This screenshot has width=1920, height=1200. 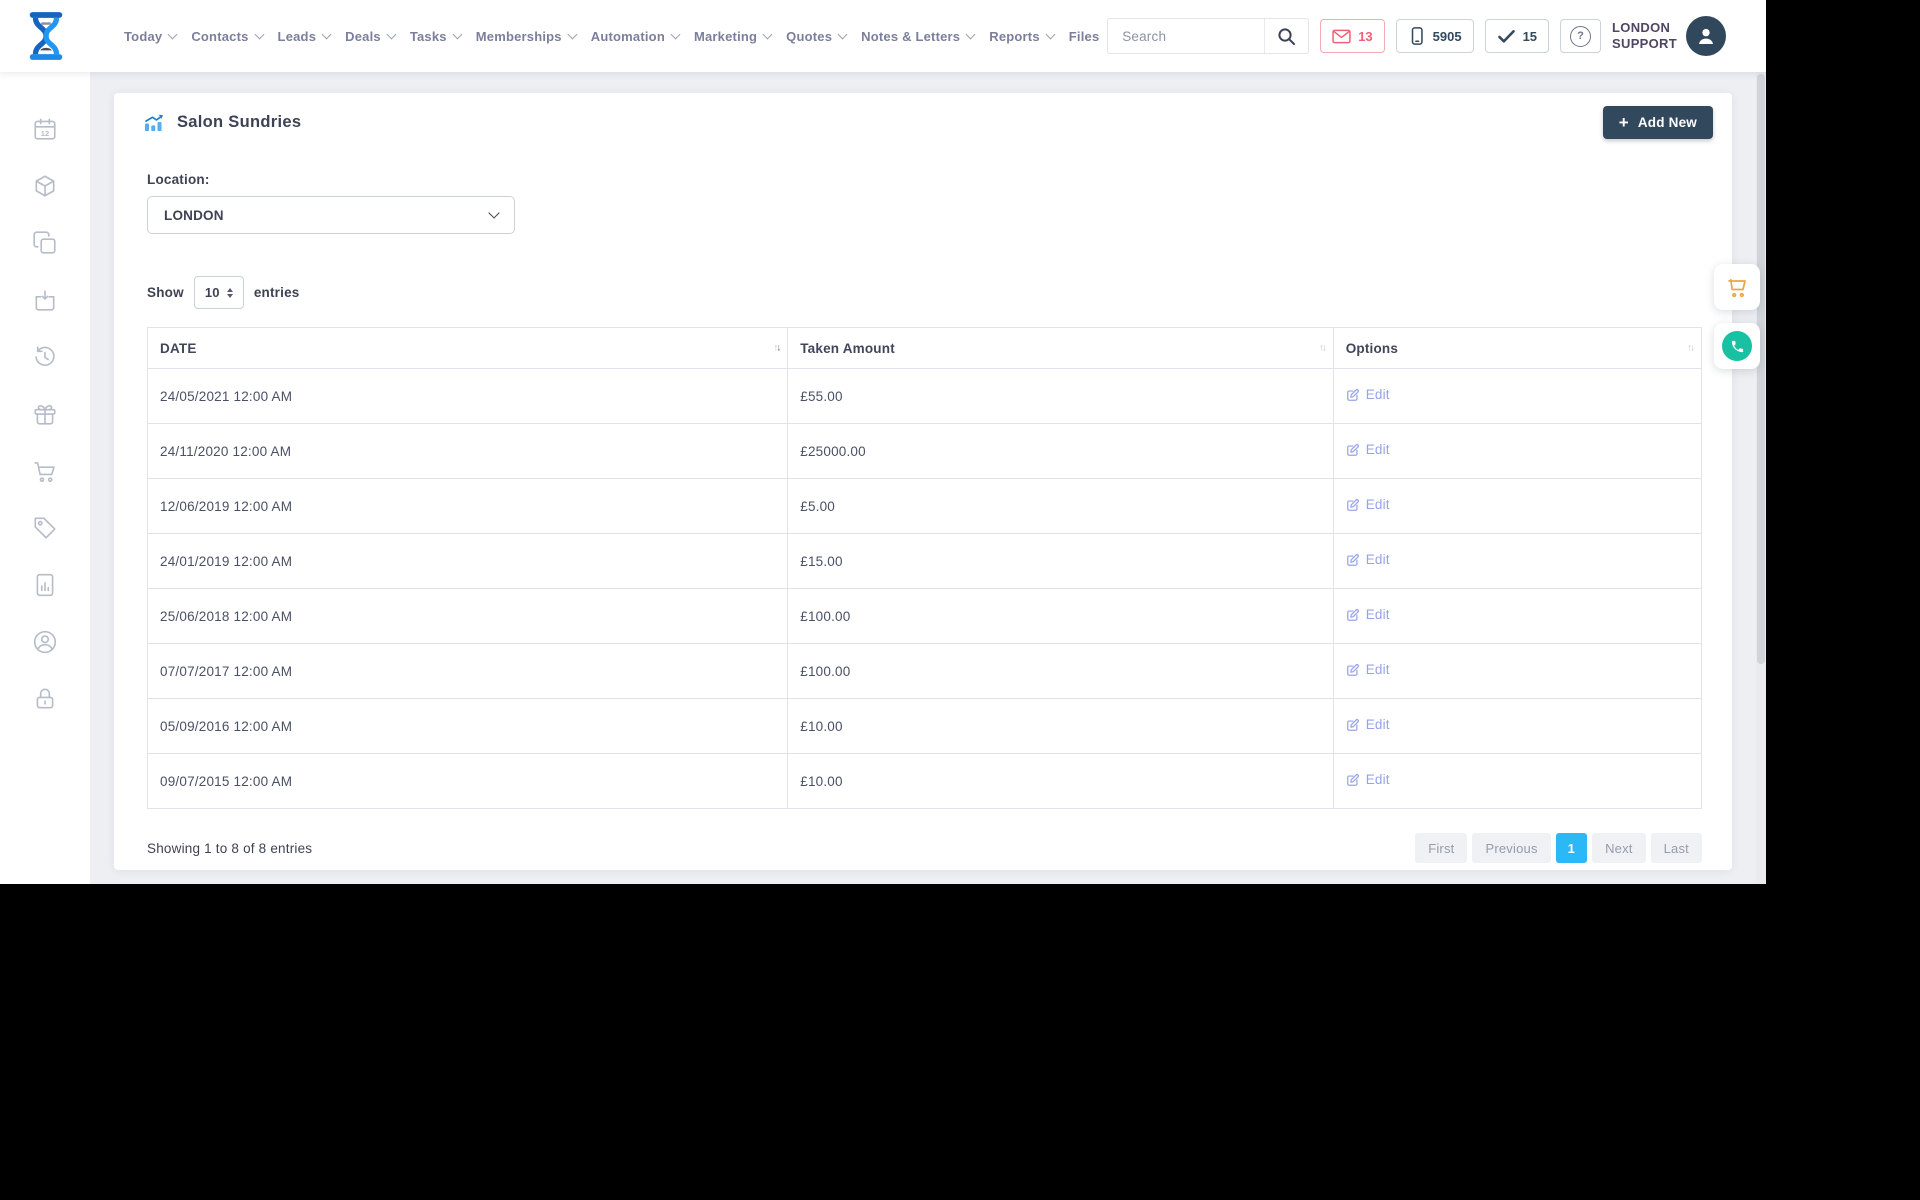 I want to click on scrollbar, so click(x=1761, y=478).